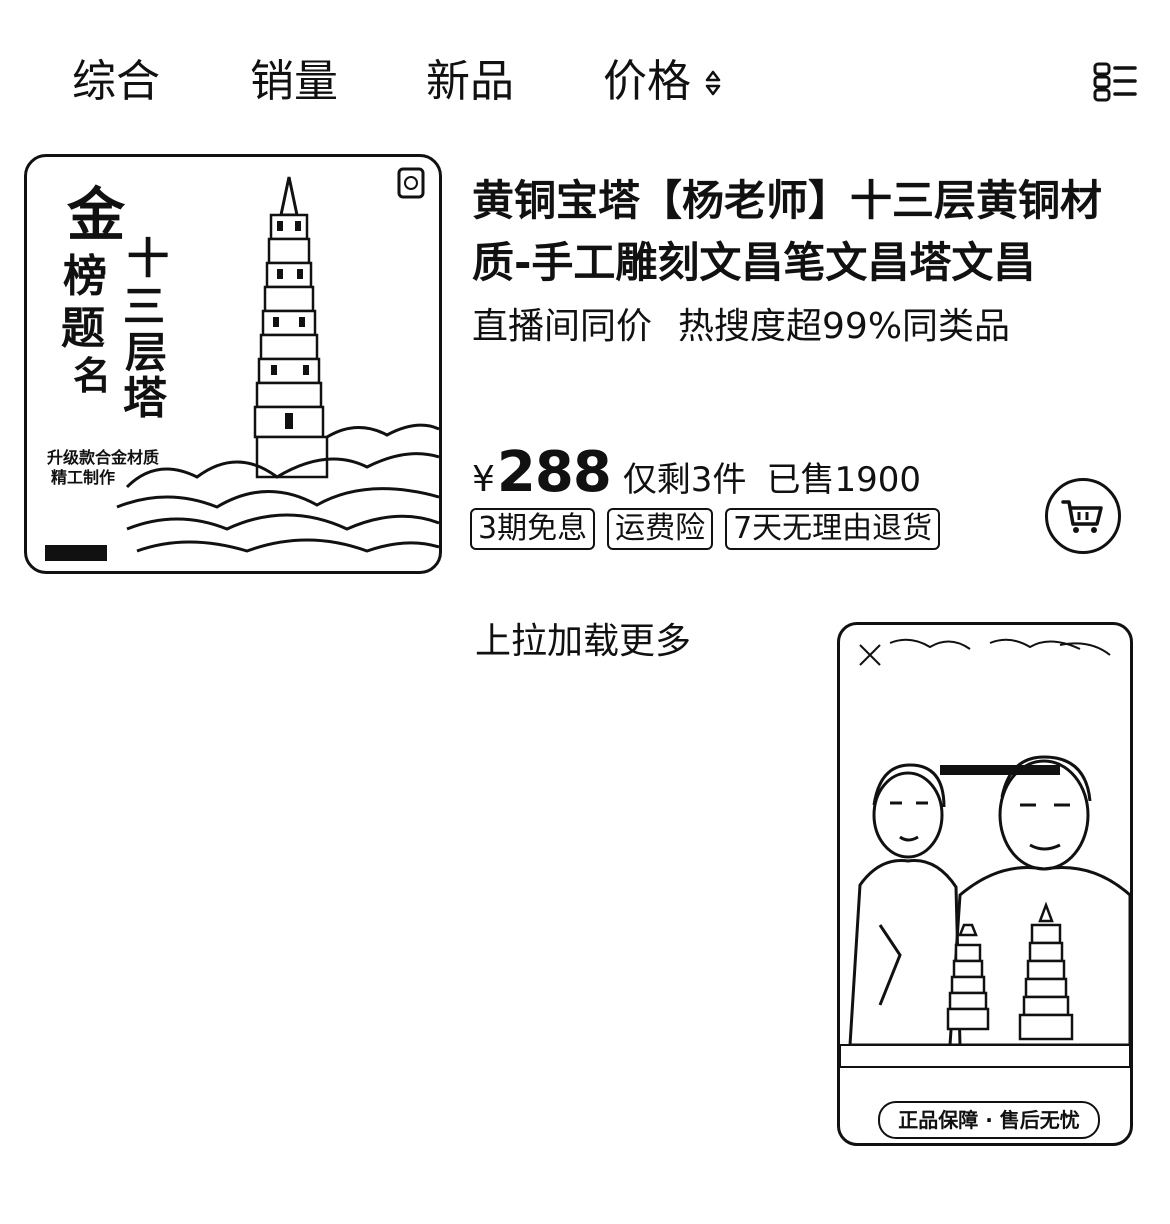 This screenshot has height=1224, width=1170. I want to click on promo-hot-search: 热搜度超99%同类品, so click(844, 326).